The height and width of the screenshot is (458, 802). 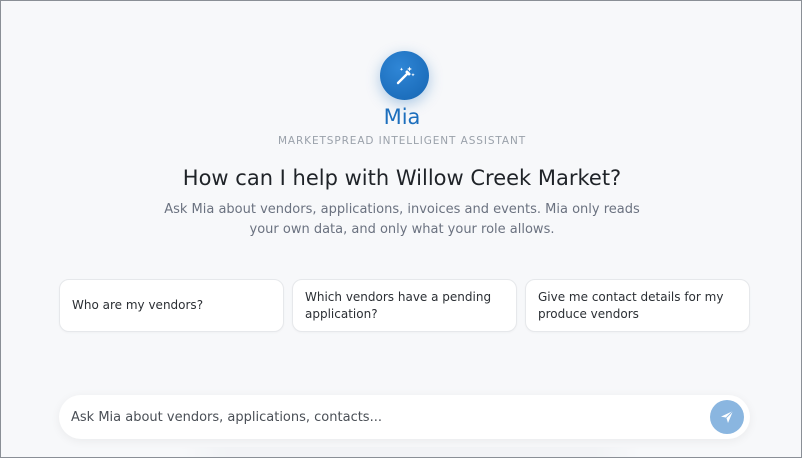 I want to click on send-icon, so click(x=727, y=416).